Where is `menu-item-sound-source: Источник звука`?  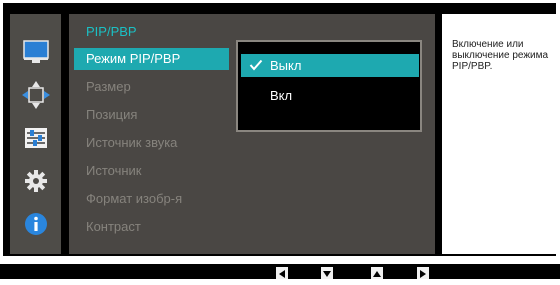
menu-item-sound-source: Источник звука is located at coordinates (151, 143).